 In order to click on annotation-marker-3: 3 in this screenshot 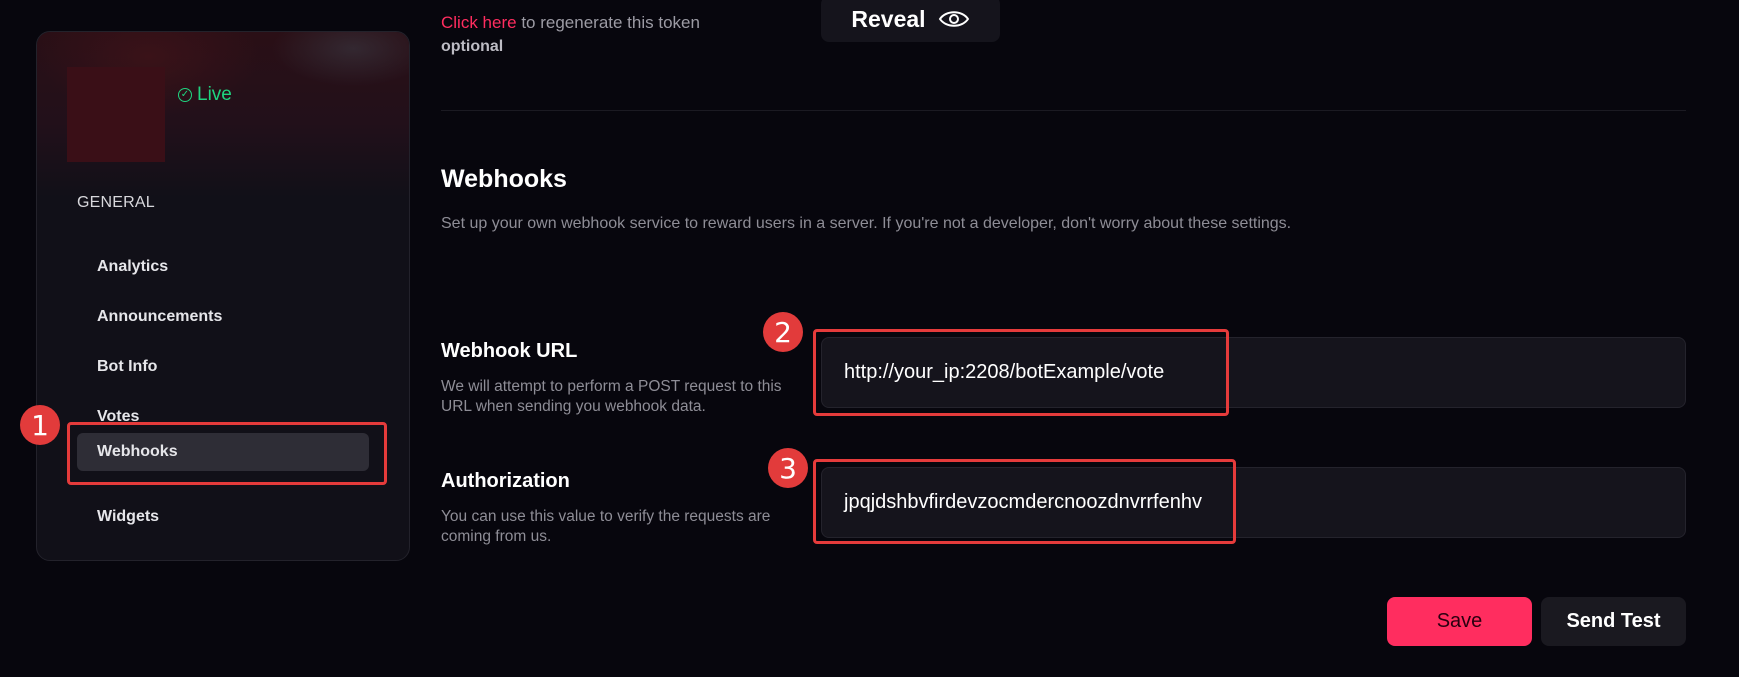, I will do `click(788, 468)`.